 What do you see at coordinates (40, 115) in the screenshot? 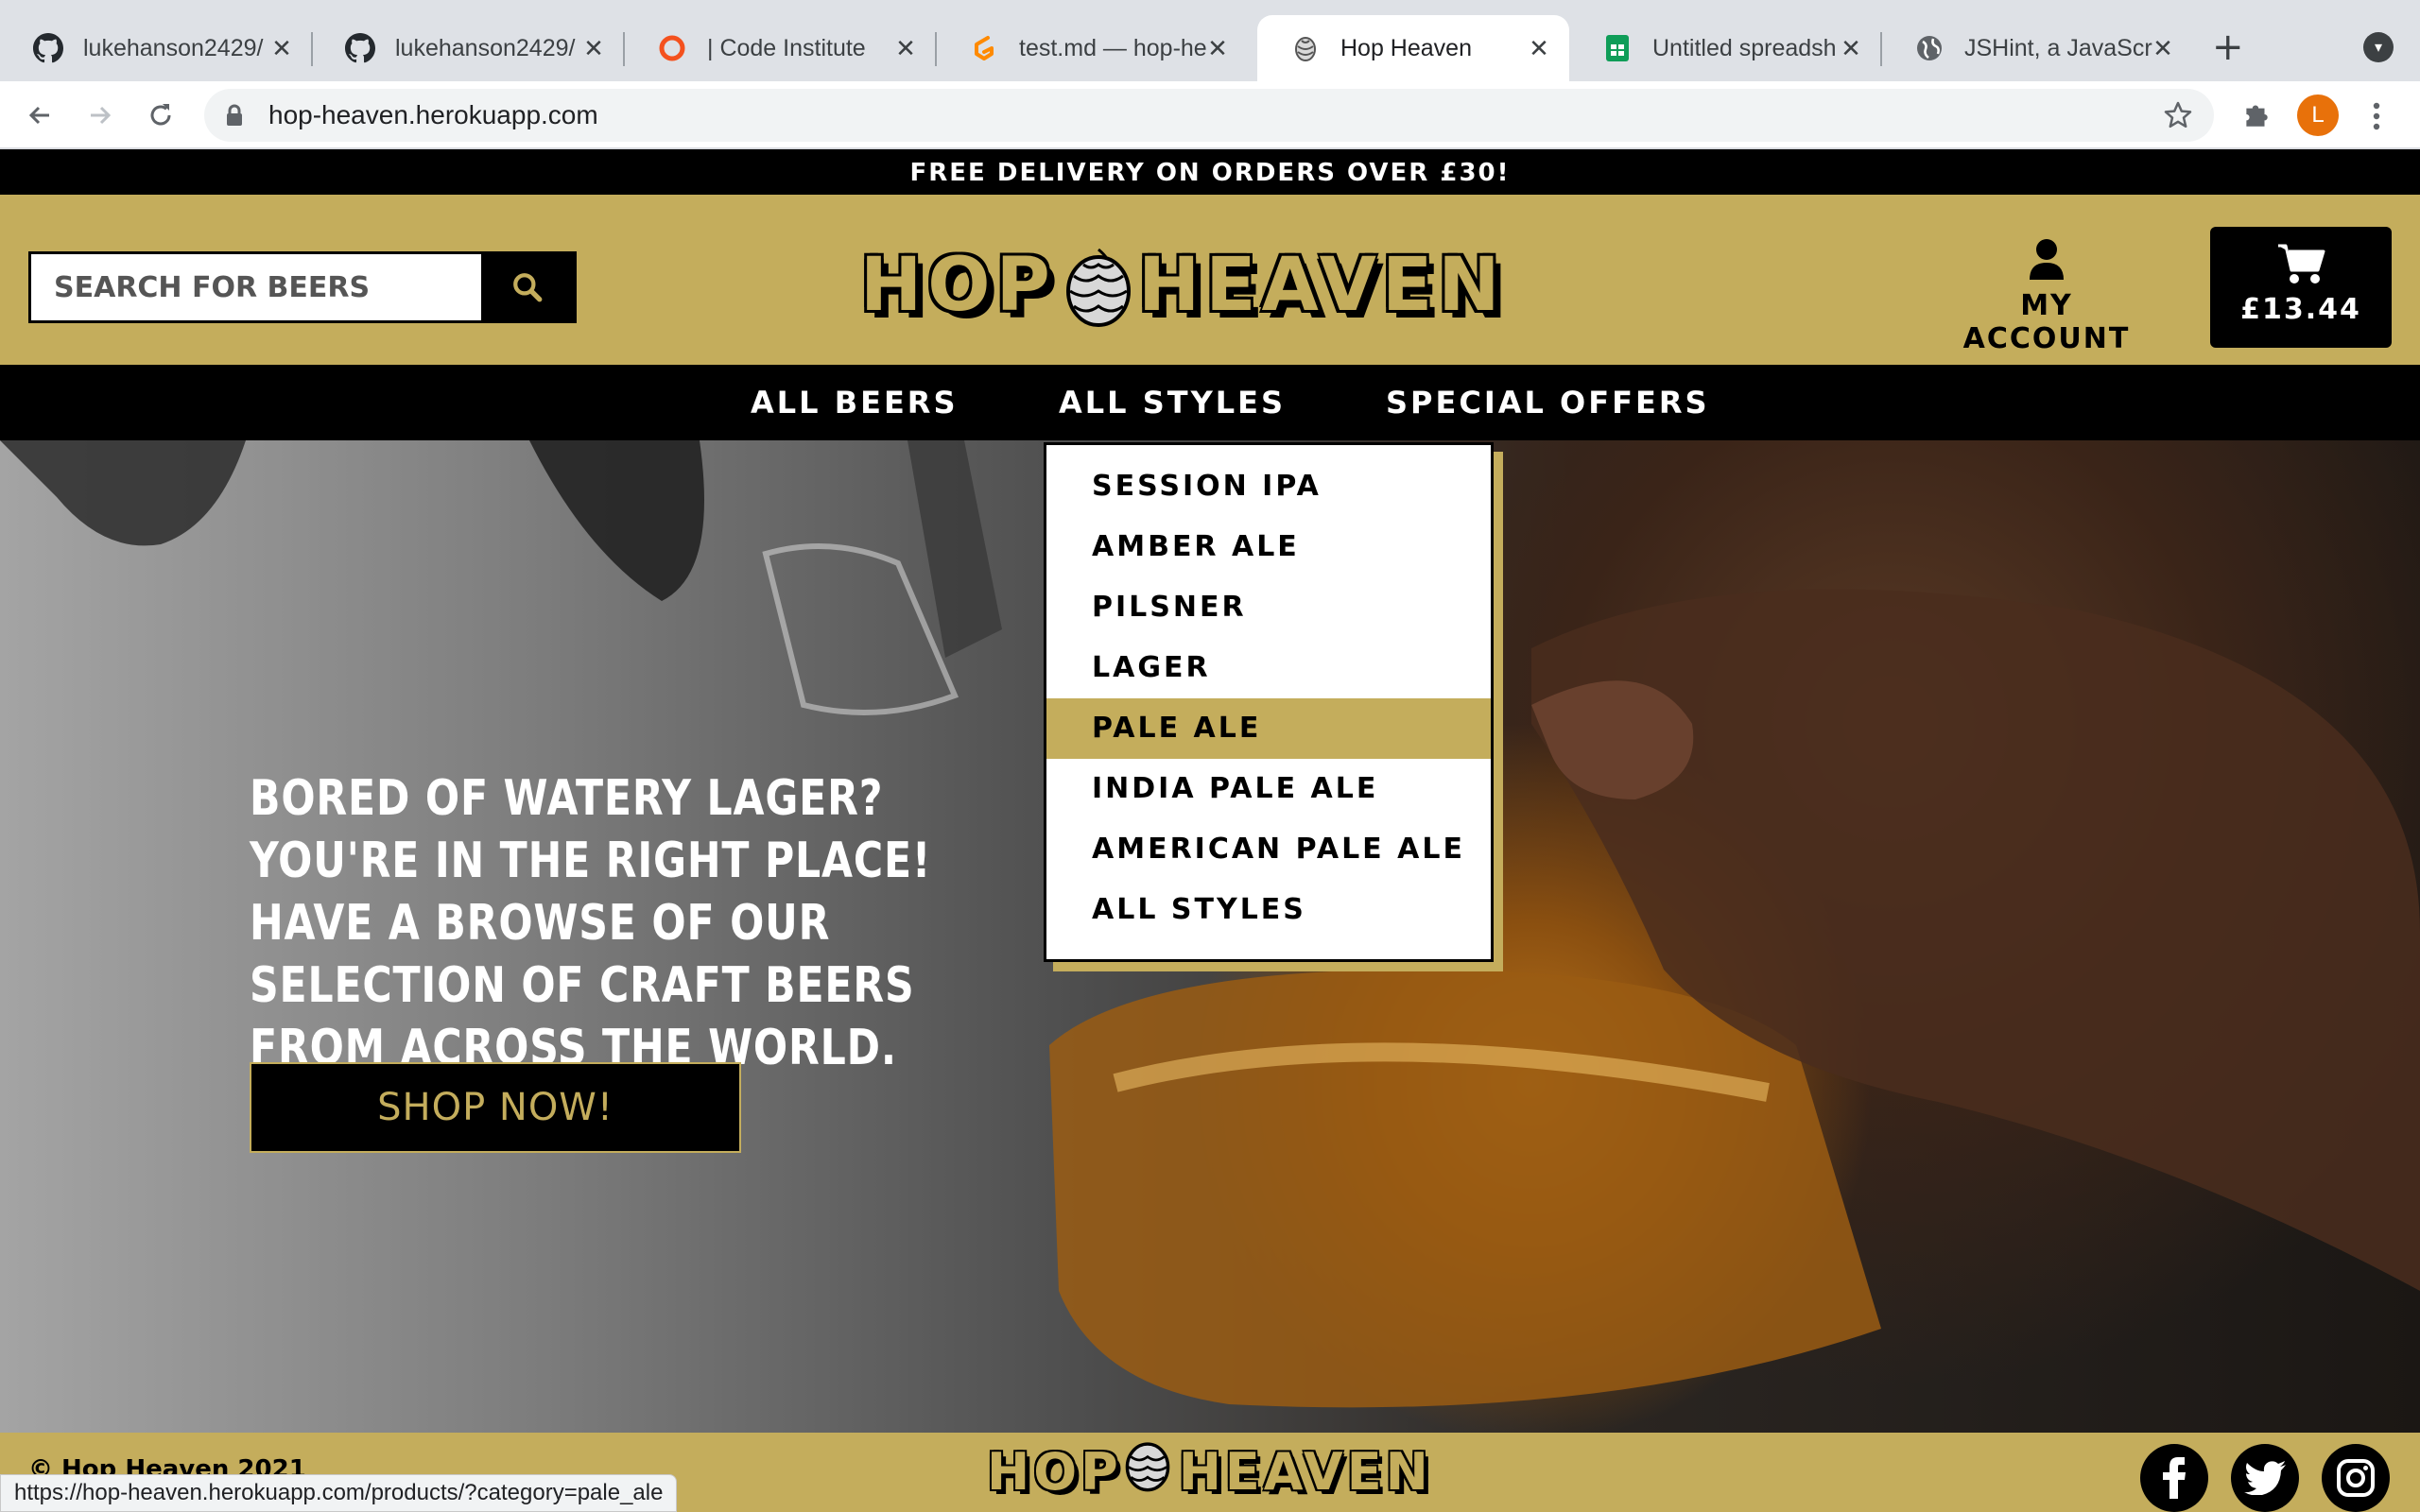
I see `back-arrow-icon` at bounding box center [40, 115].